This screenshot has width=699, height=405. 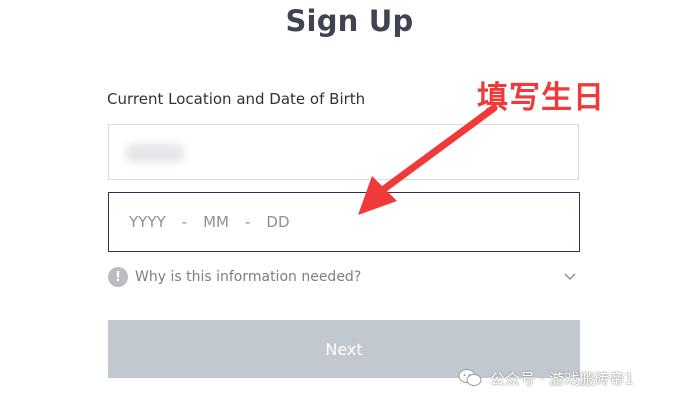 What do you see at coordinates (470, 377) in the screenshot?
I see `wechat-icon` at bounding box center [470, 377].